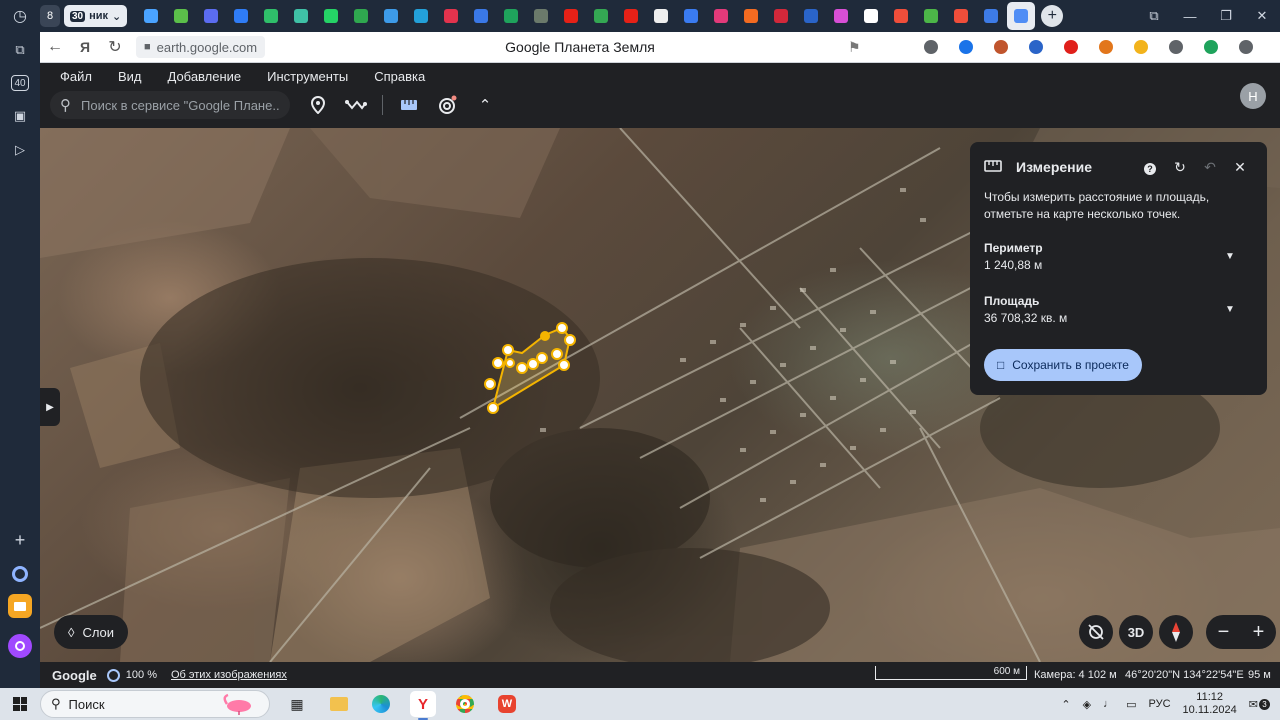 This screenshot has height=720, width=1280. I want to click on menu-item-3: Инструменты, so click(307, 76).